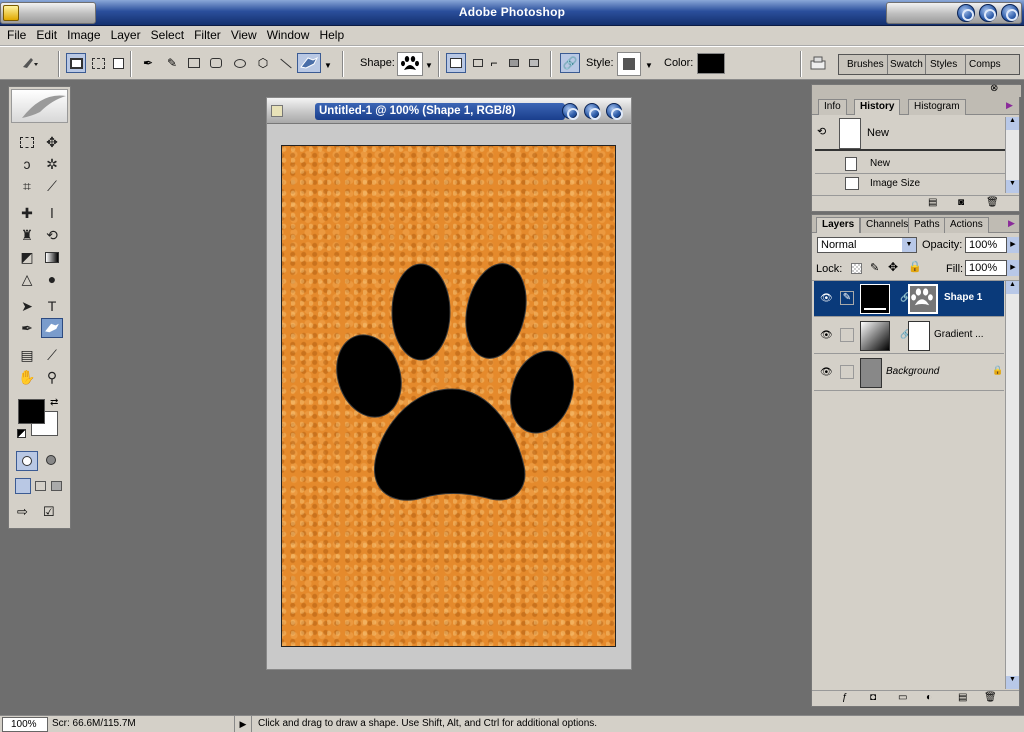  What do you see at coordinates (52, 164) in the screenshot?
I see `magic-wand-tool-icon: ✲` at bounding box center [52, 164].